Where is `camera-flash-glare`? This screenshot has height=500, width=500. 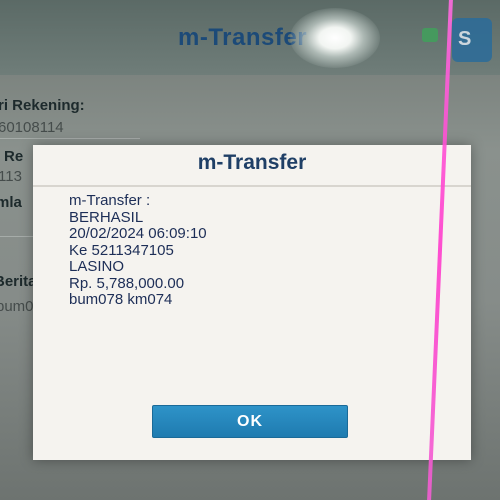
camera-flash-glare is located at coordinates (335, 38).